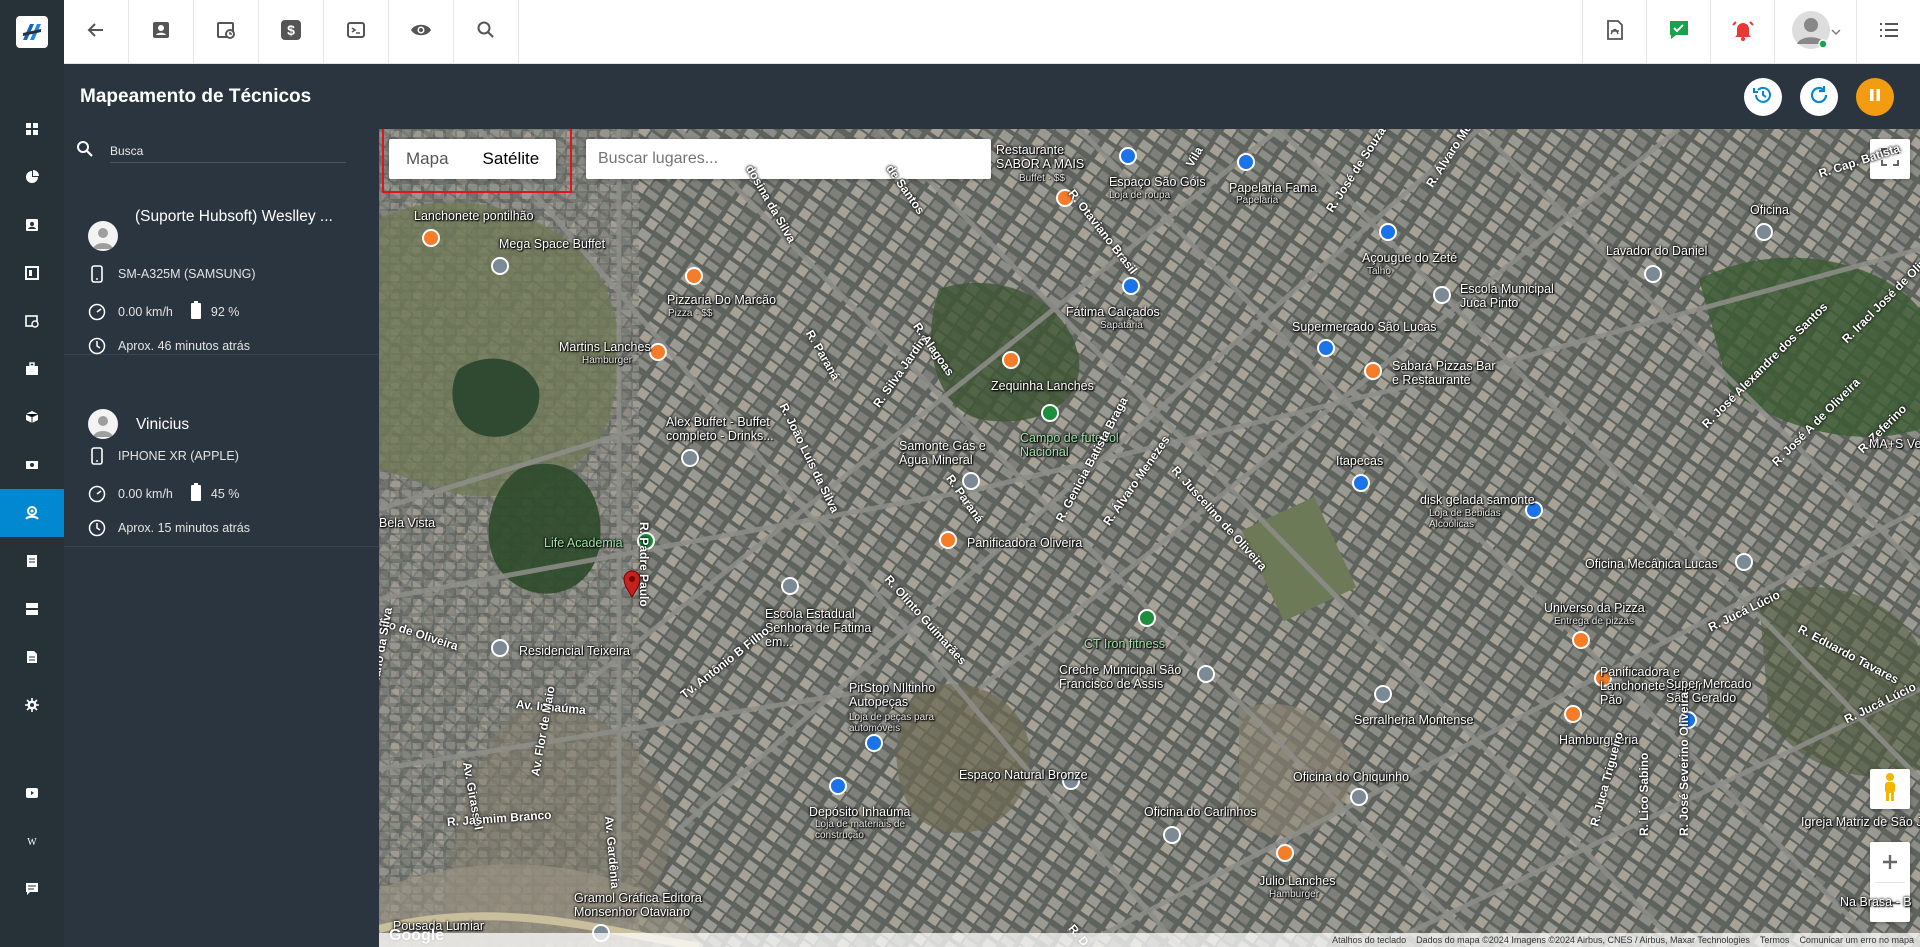 This screenshot has width=1920, height=947. I want to click on history-button, so click(1763, 97).